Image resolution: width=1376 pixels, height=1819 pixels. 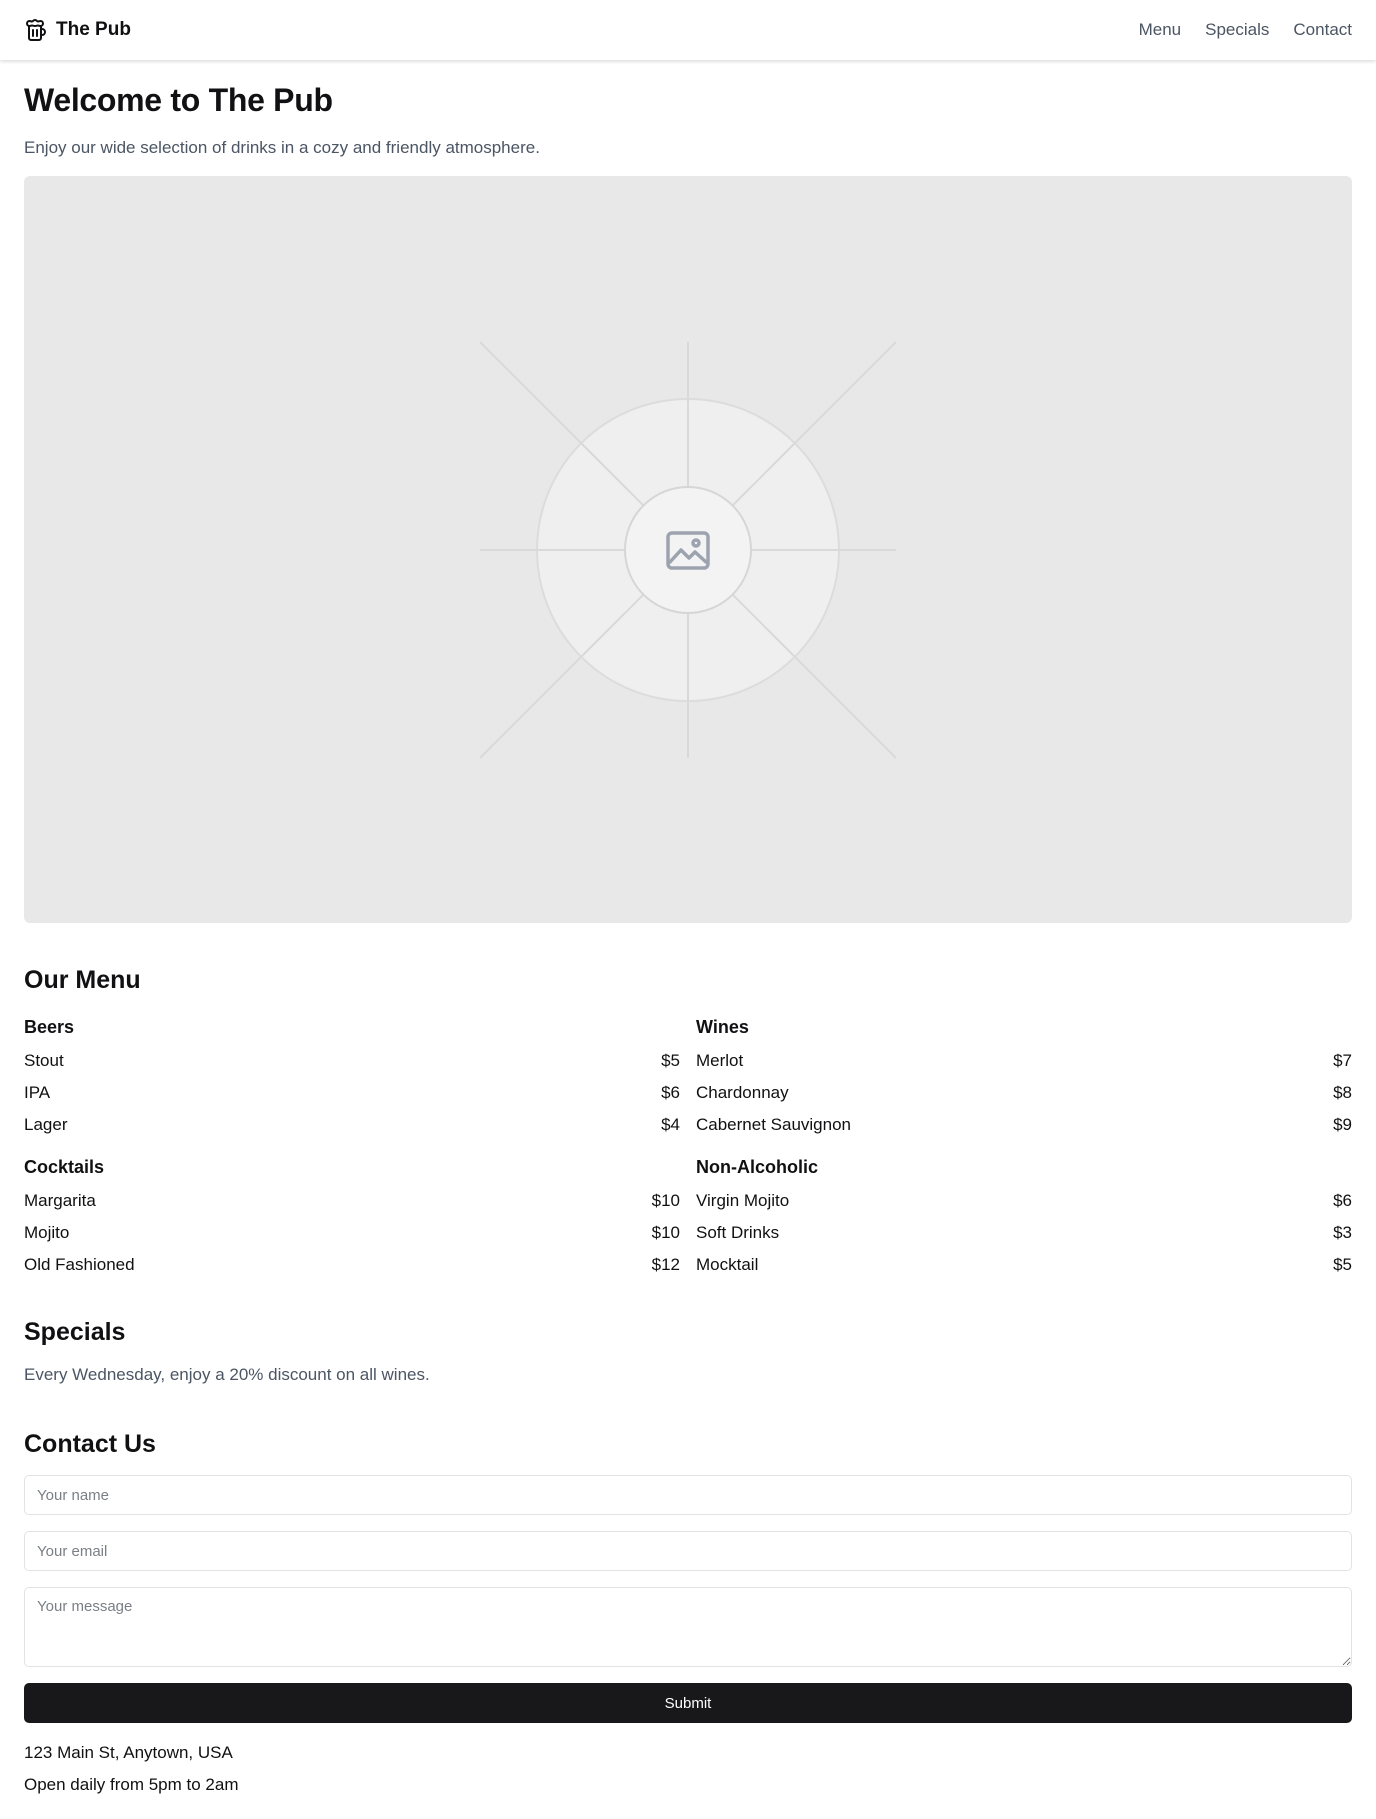 I want to click on menu-item: Lager $4, so click(x=352, y=1130).